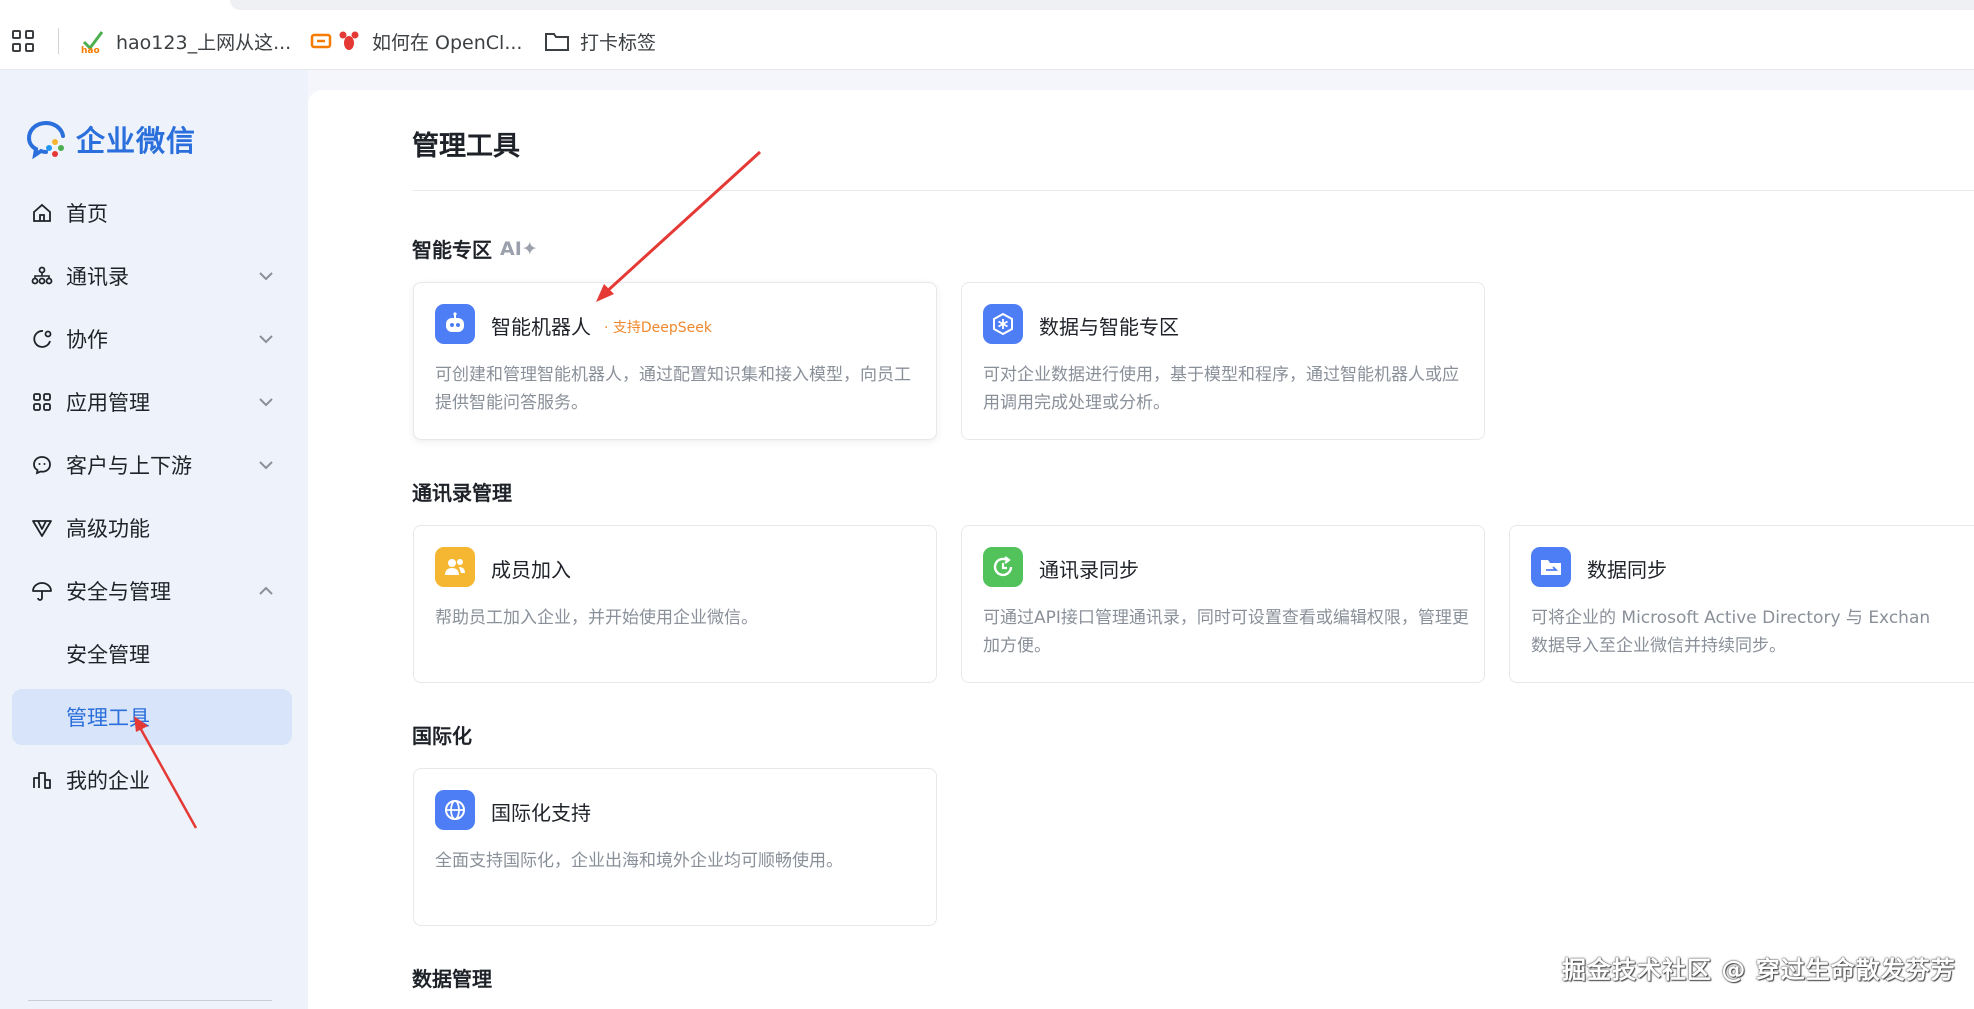  What do you see at coordinates (108, 718) in the screenshot?
I see `sidebar-item-label: 管理工具` at bounding box center [108, 718].